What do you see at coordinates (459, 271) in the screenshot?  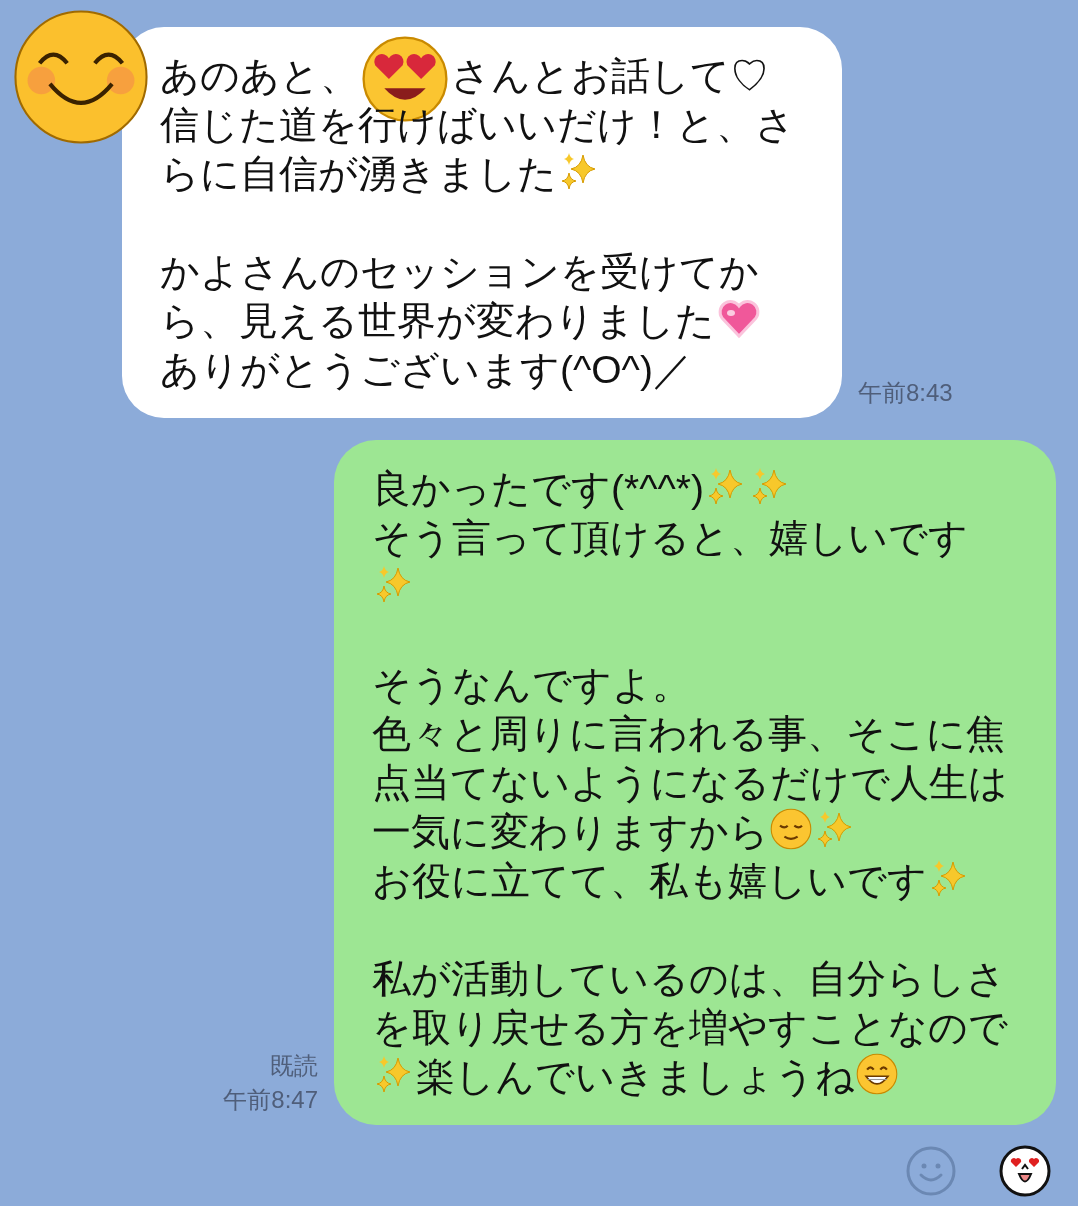 I see `message-text: かよさんのセッションを受けてか` at bounding box center [459, 271].